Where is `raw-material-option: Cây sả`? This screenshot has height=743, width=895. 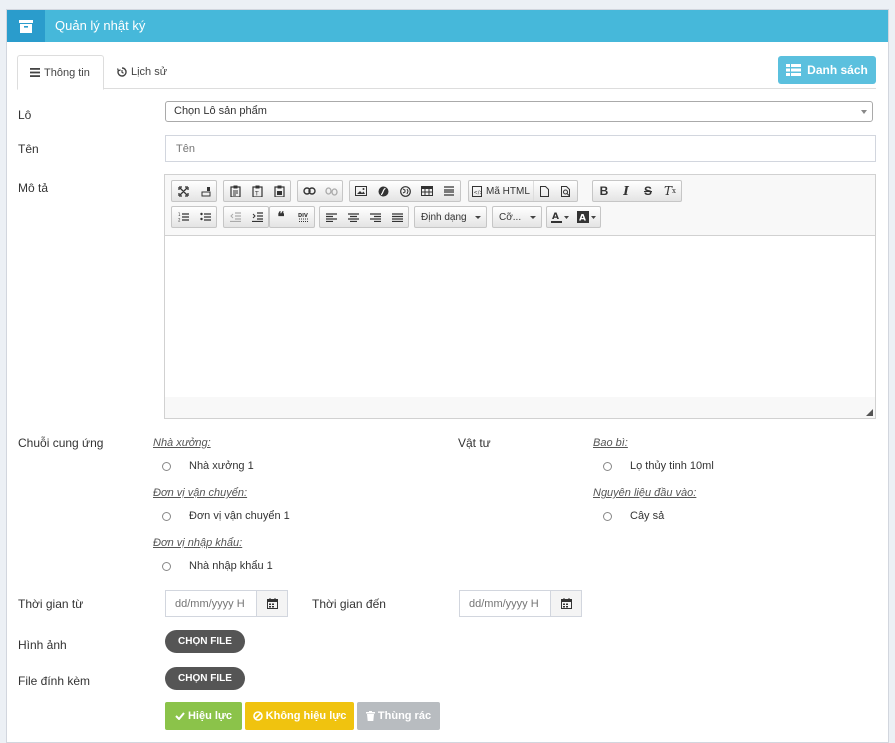 raw-material-option: Cây sả is located at coordinates (633, 516).